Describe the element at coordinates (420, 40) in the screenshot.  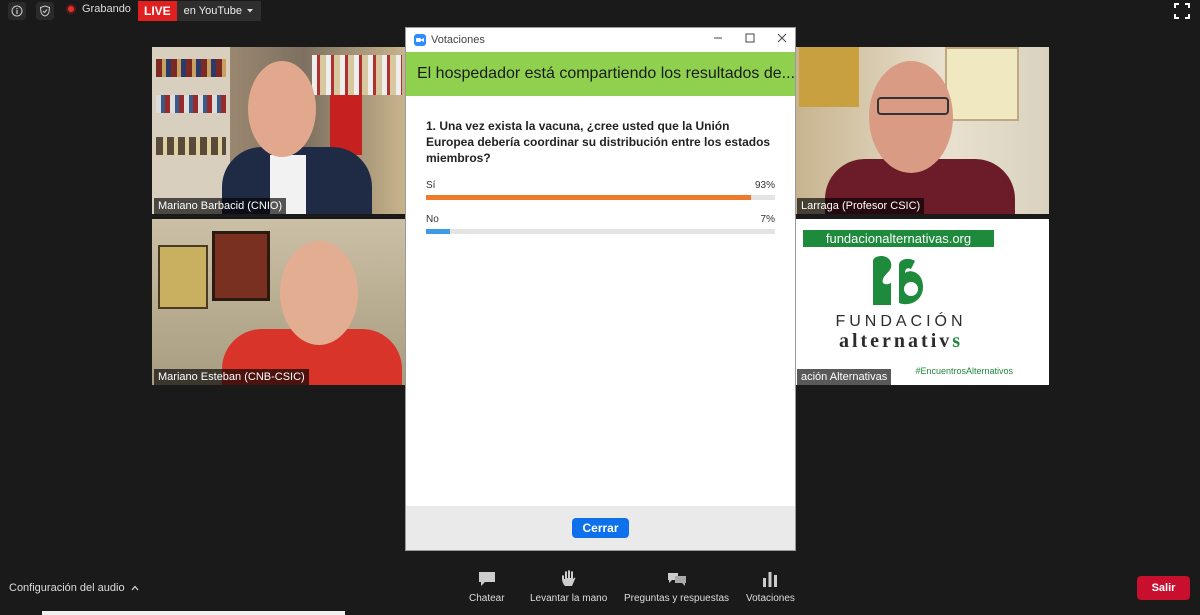
I see `zoom-app-icon` at that location.